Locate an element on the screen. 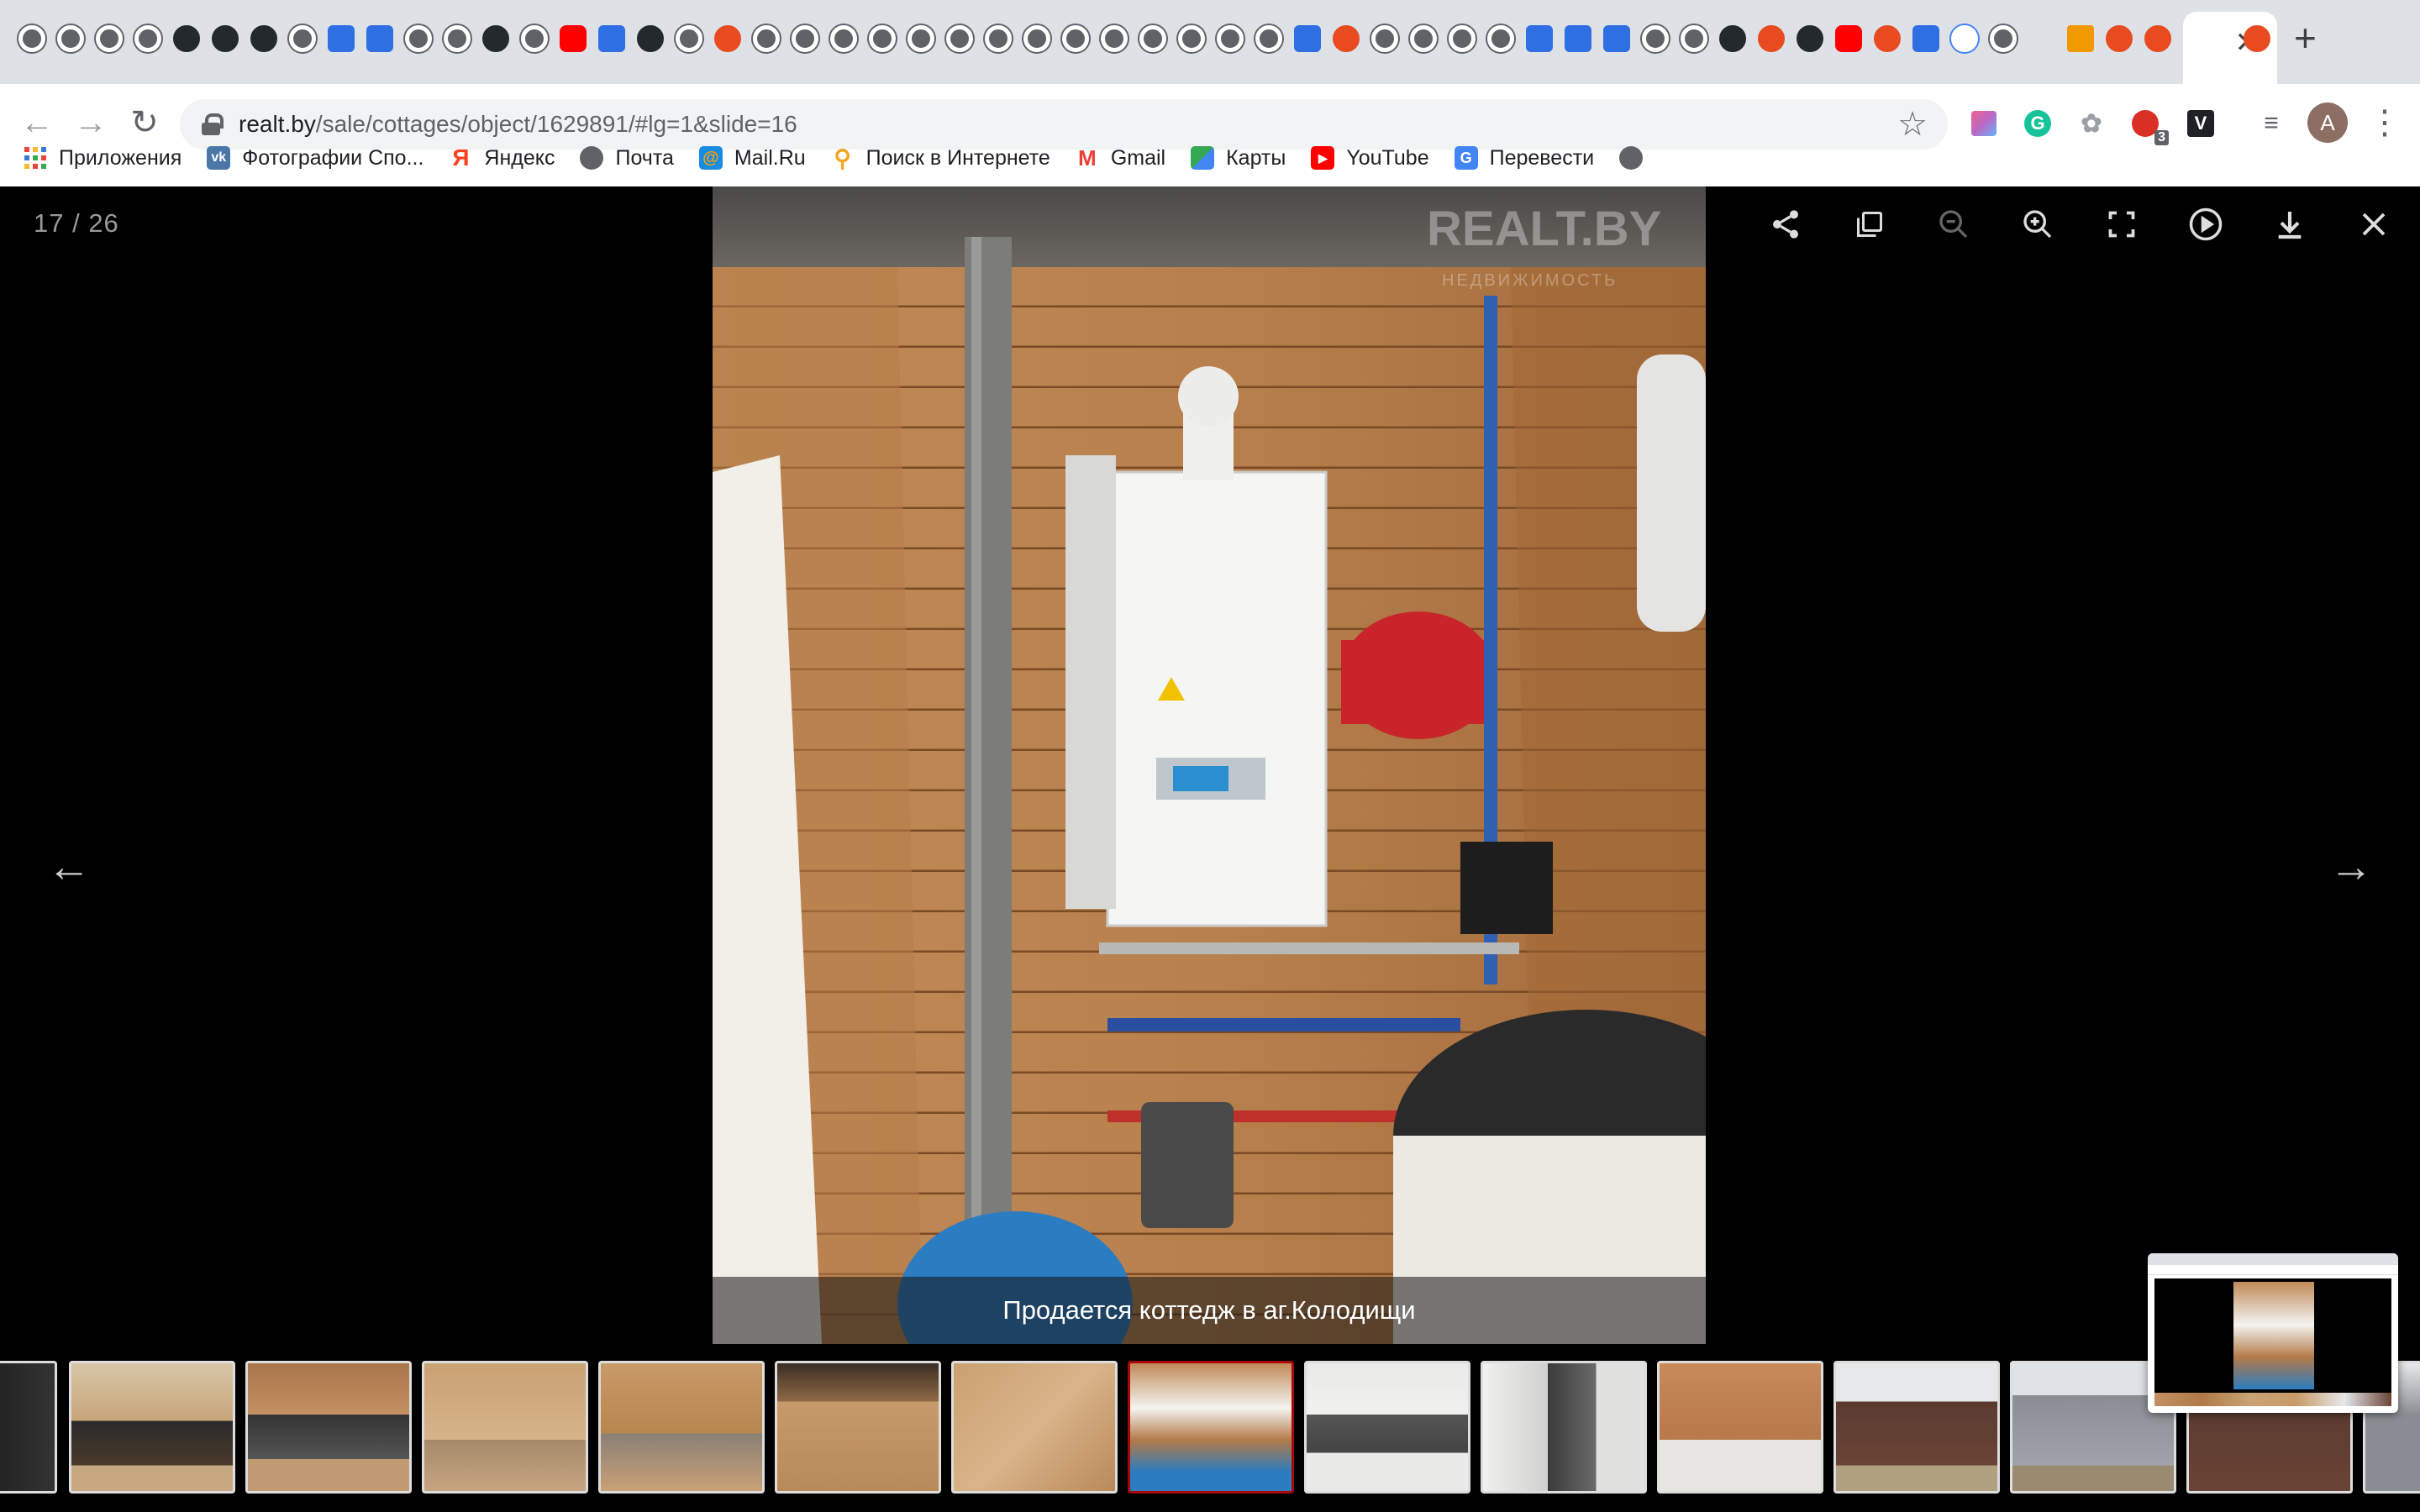 Image resolution: width=2420 pixels, height=1512 pixels. paw-extension-icon: ✿ is located at coordinates (2091, 123).